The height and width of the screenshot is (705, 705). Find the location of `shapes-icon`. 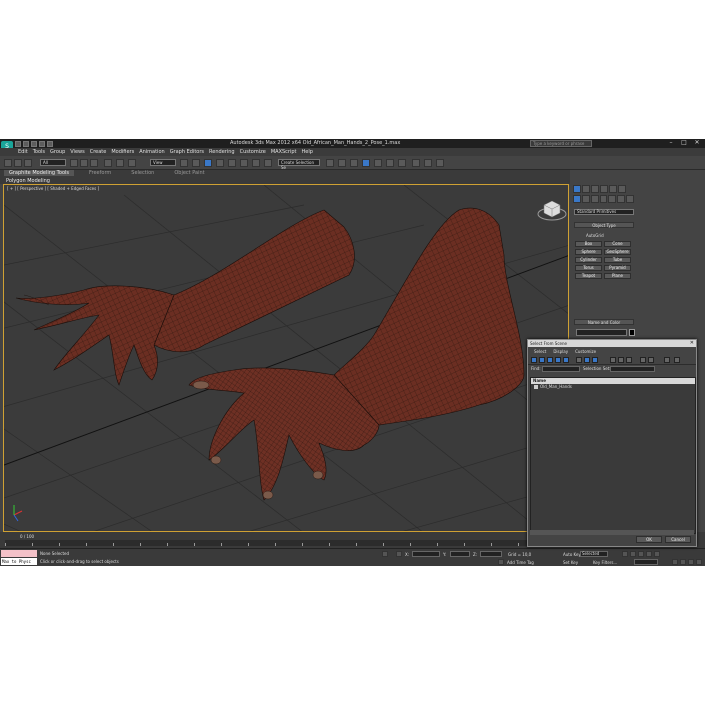

shapes-icon is located at coordinates (585, 199).